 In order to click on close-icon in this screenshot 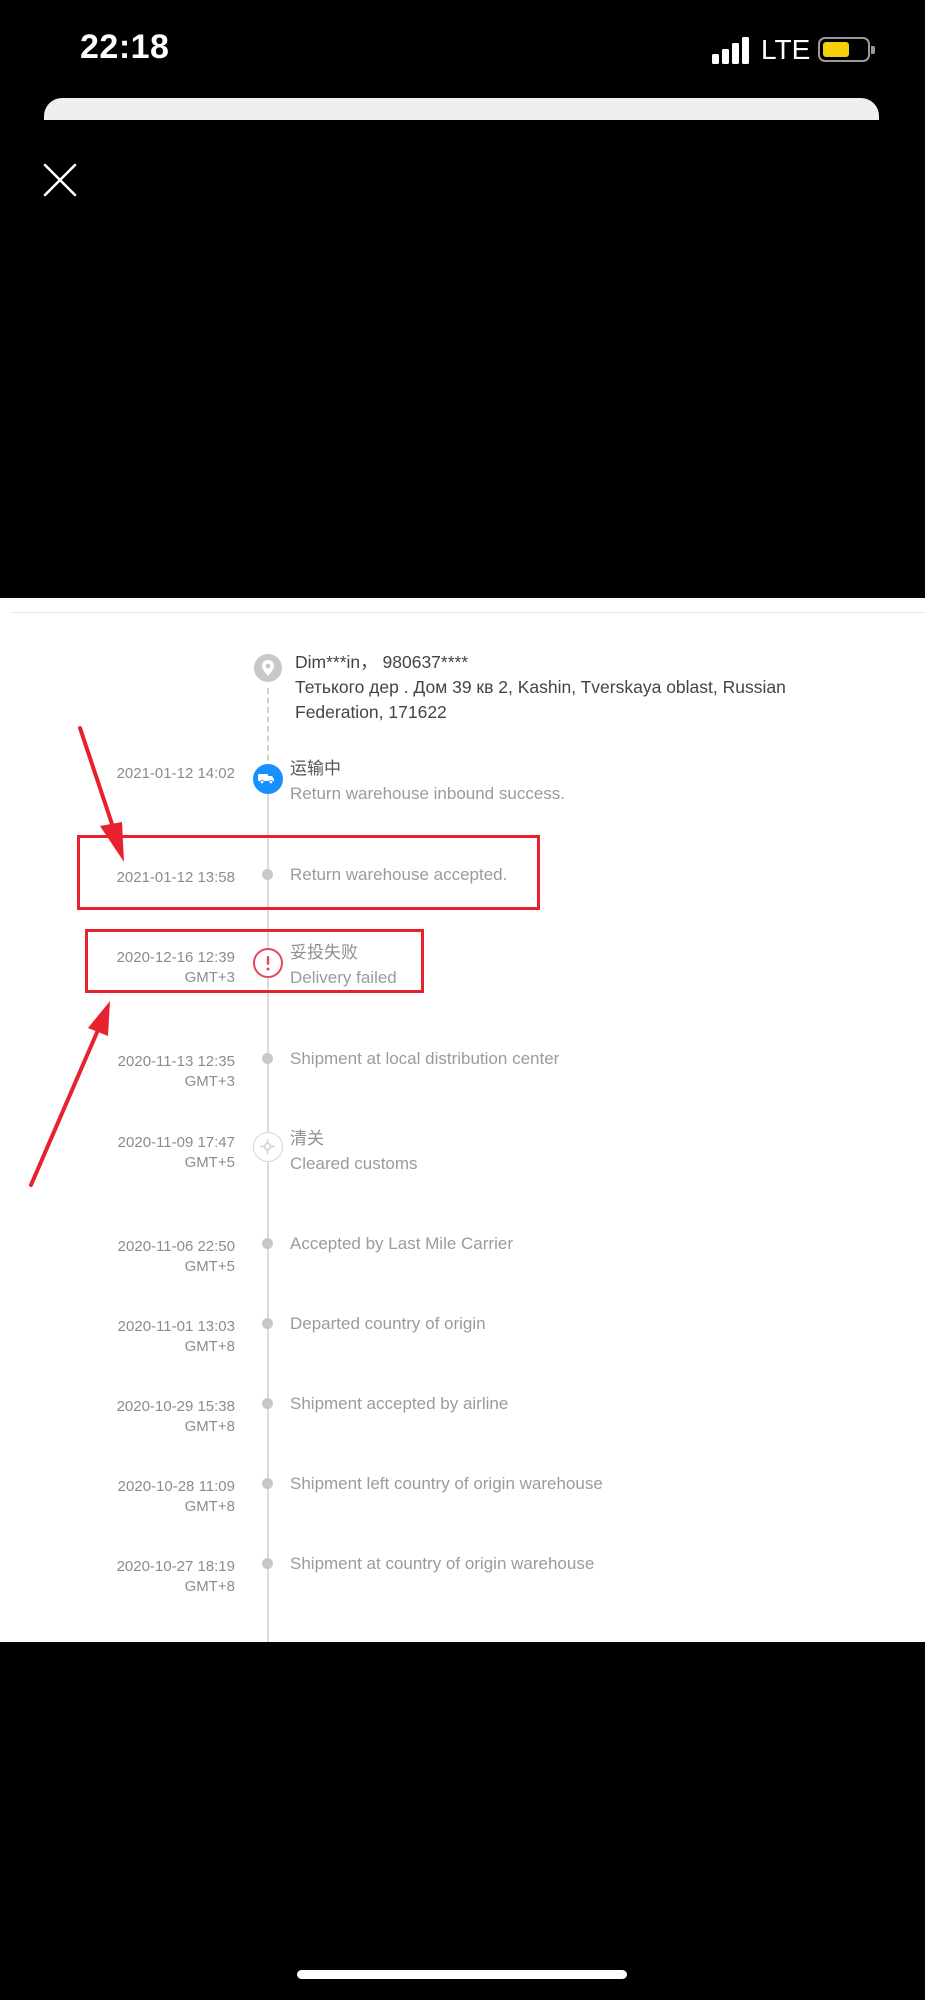, I will do `click(60, 180)`.